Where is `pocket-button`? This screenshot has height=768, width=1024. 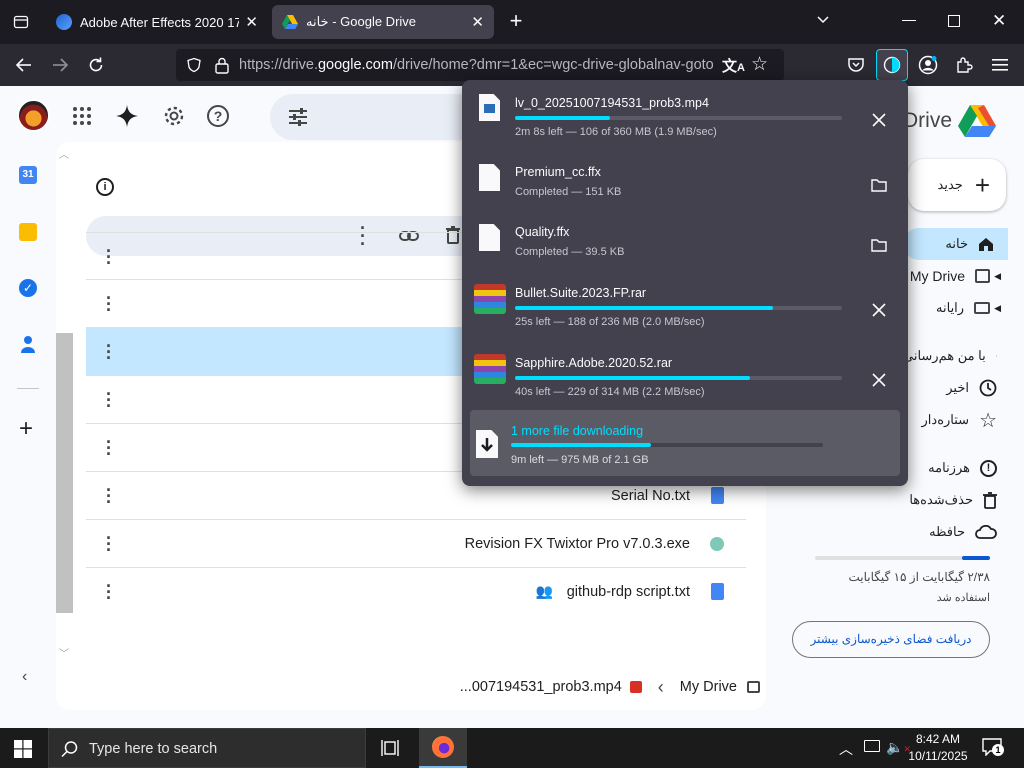
pocket-button is located at coordinates (856, 65).